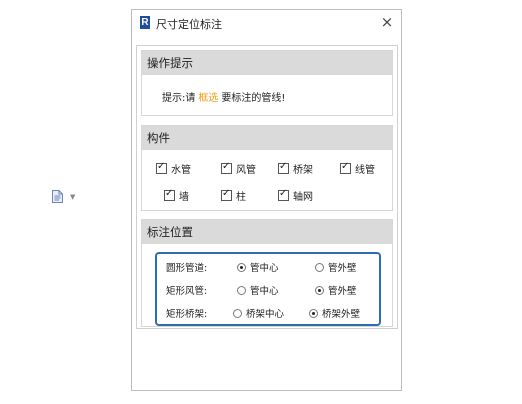 The height and width of the screenshot is (404, 522). I want to click on dialog-title: 尺寸定位标注, so click(189, 24).